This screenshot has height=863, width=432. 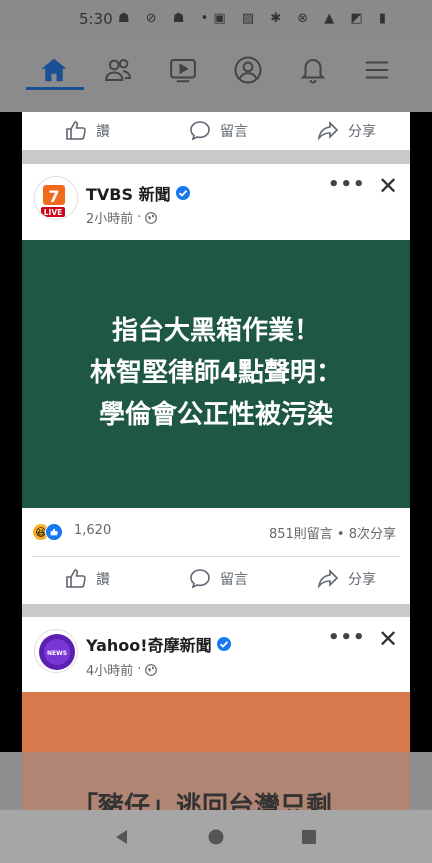 What do you see at coordinates (248, 70) in the screenshot?
I see `profile-icon` at bounding box center [248, 70].